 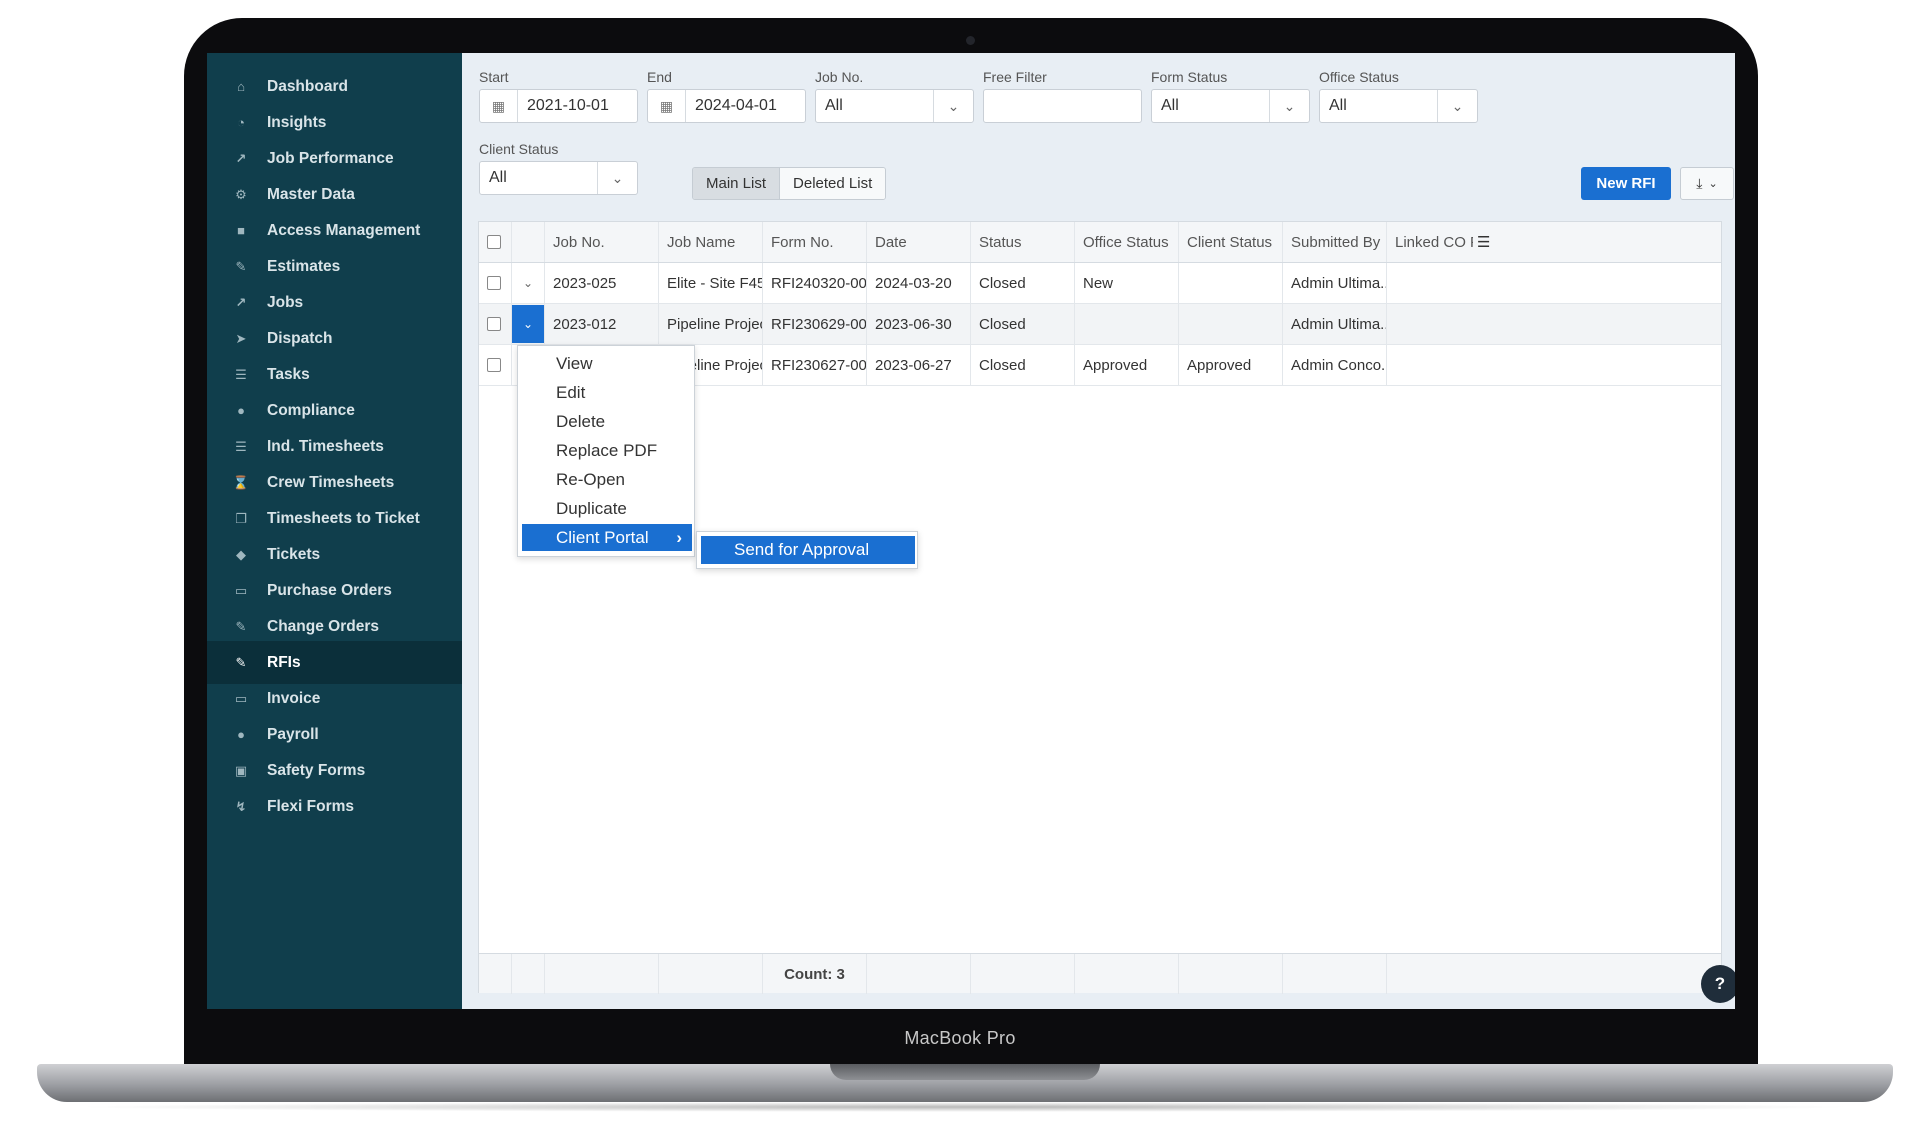 What do you see at coordinates (679, 537) in the screenshot?
I see `chevron-right-icon: ›` at bounding box center [679, 537].